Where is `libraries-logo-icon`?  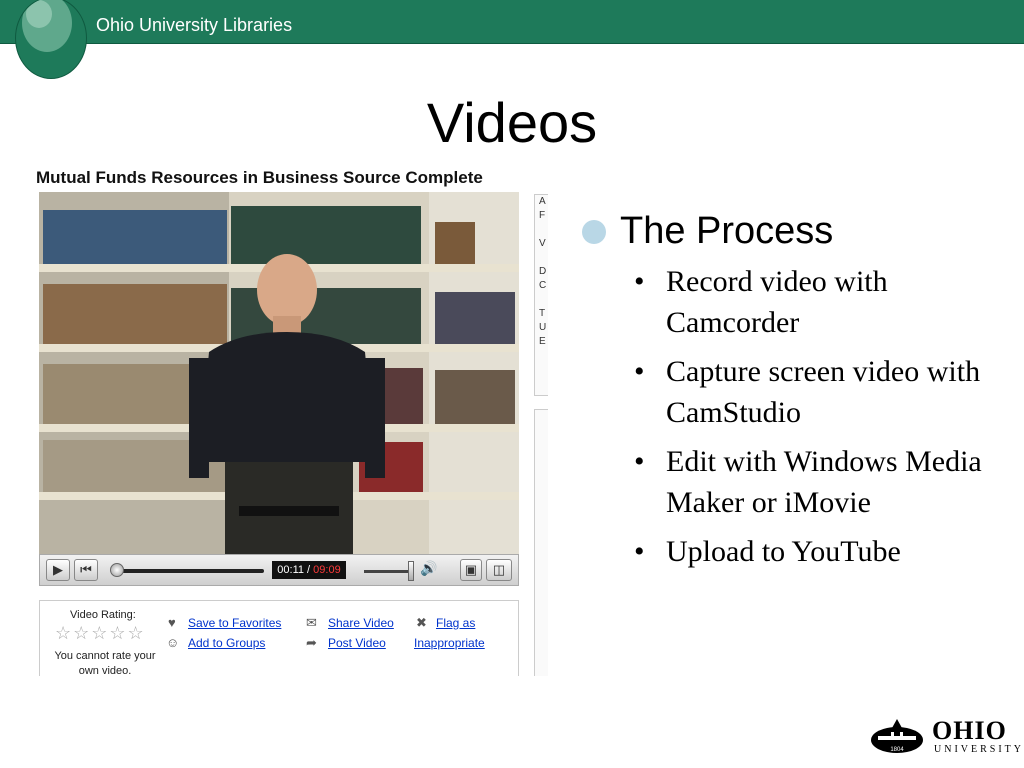
libraries-logo-icon is located at coordinates (51, 39).